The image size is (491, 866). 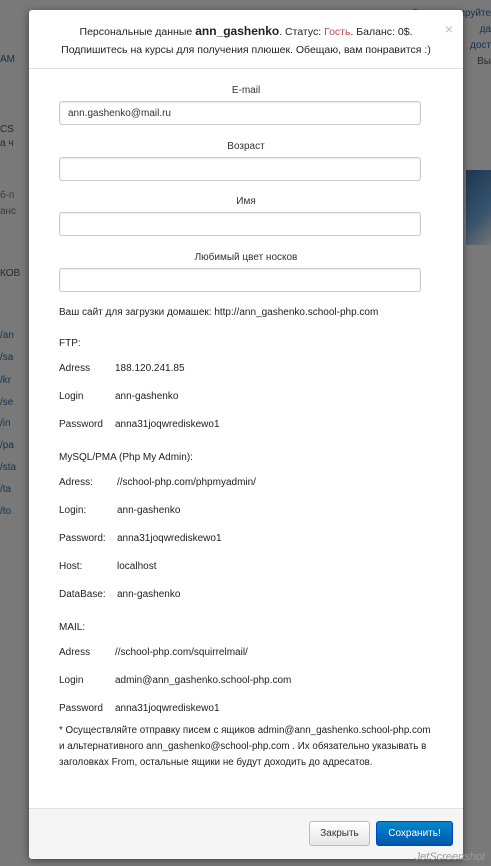 What do you see at coordinates (137, 566) in the screenshot?
I see `mysql-host-value: localhost` at bounding box center [137, 566].